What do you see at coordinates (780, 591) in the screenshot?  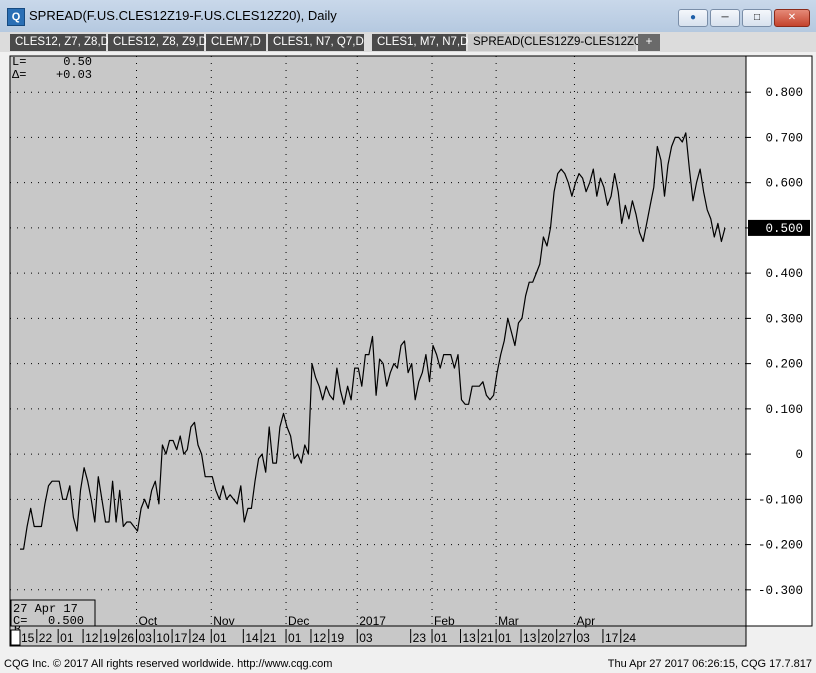 I see `y-tick-label: -0.300` at bounding box center [780, 591].